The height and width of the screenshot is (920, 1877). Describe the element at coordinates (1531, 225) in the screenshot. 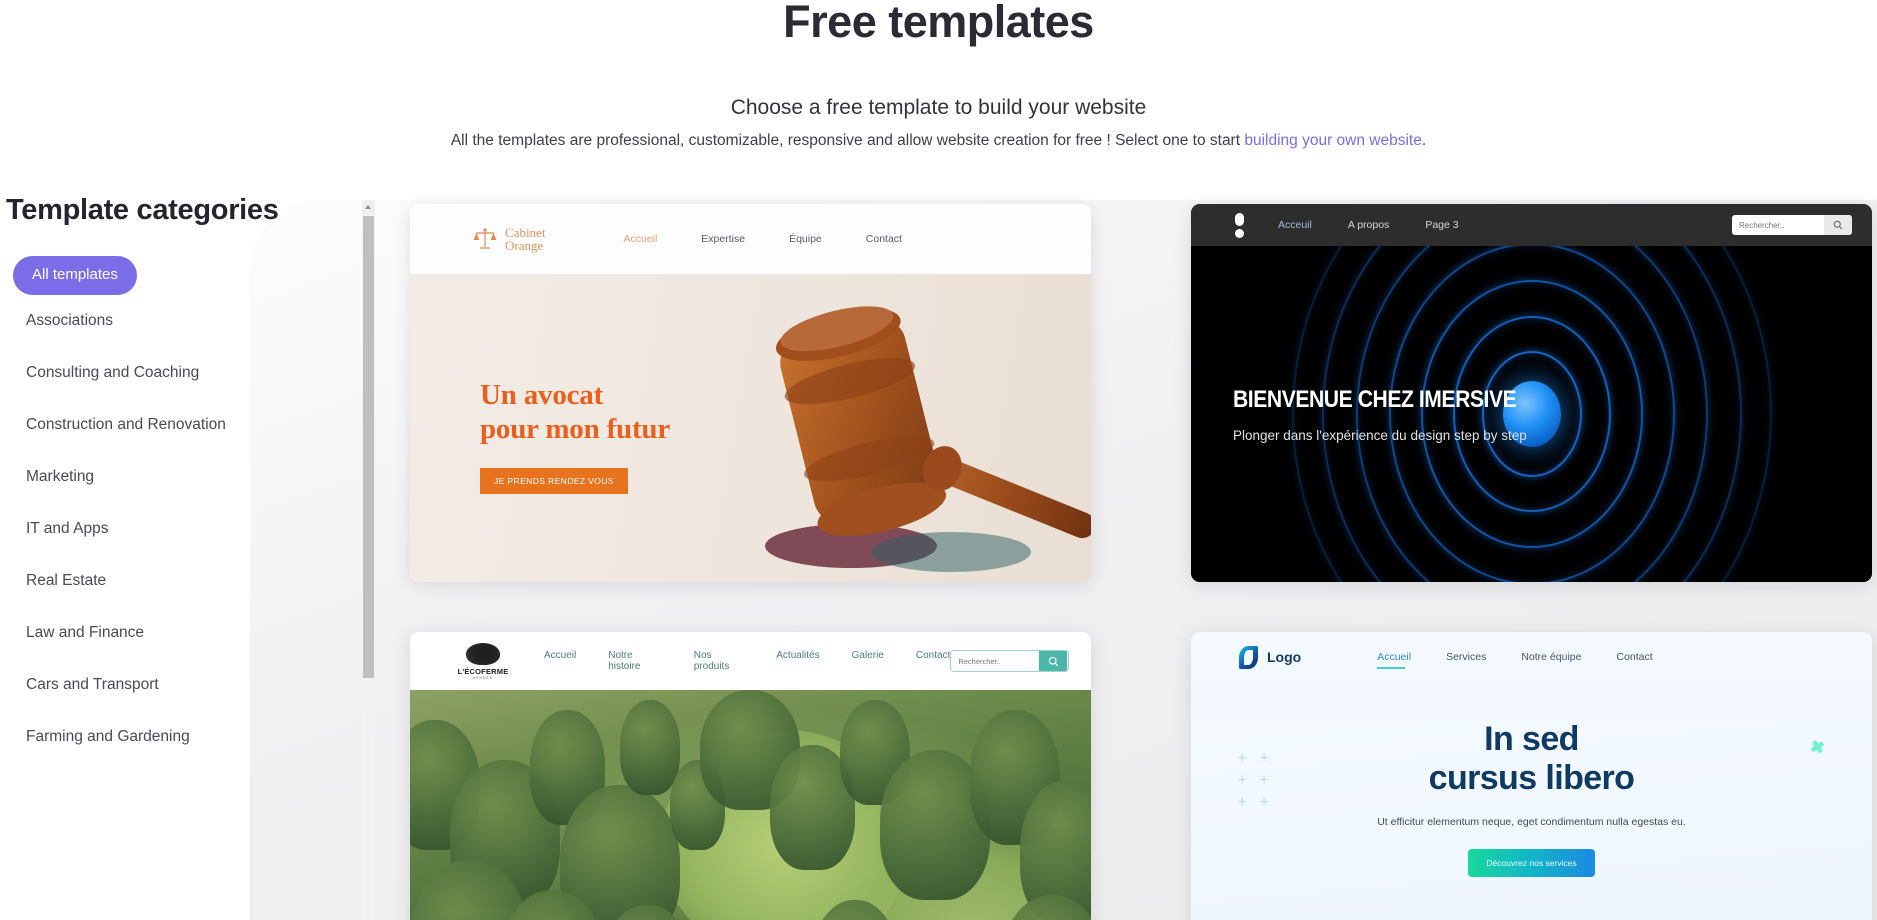

I see `imersive-navbar: Acceuil A propos Page 3` at that location.